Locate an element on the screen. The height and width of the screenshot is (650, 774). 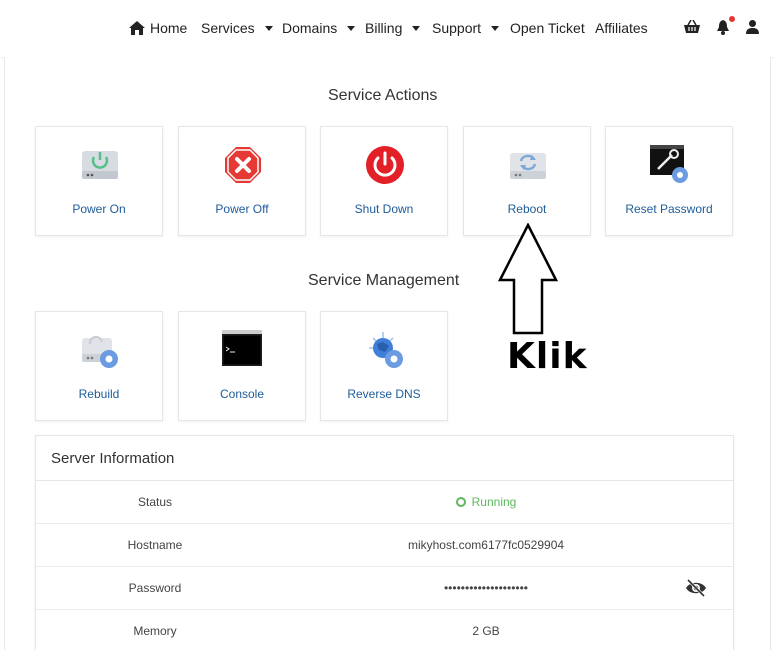
nav-support: Support is located at coordinates (466, 28).